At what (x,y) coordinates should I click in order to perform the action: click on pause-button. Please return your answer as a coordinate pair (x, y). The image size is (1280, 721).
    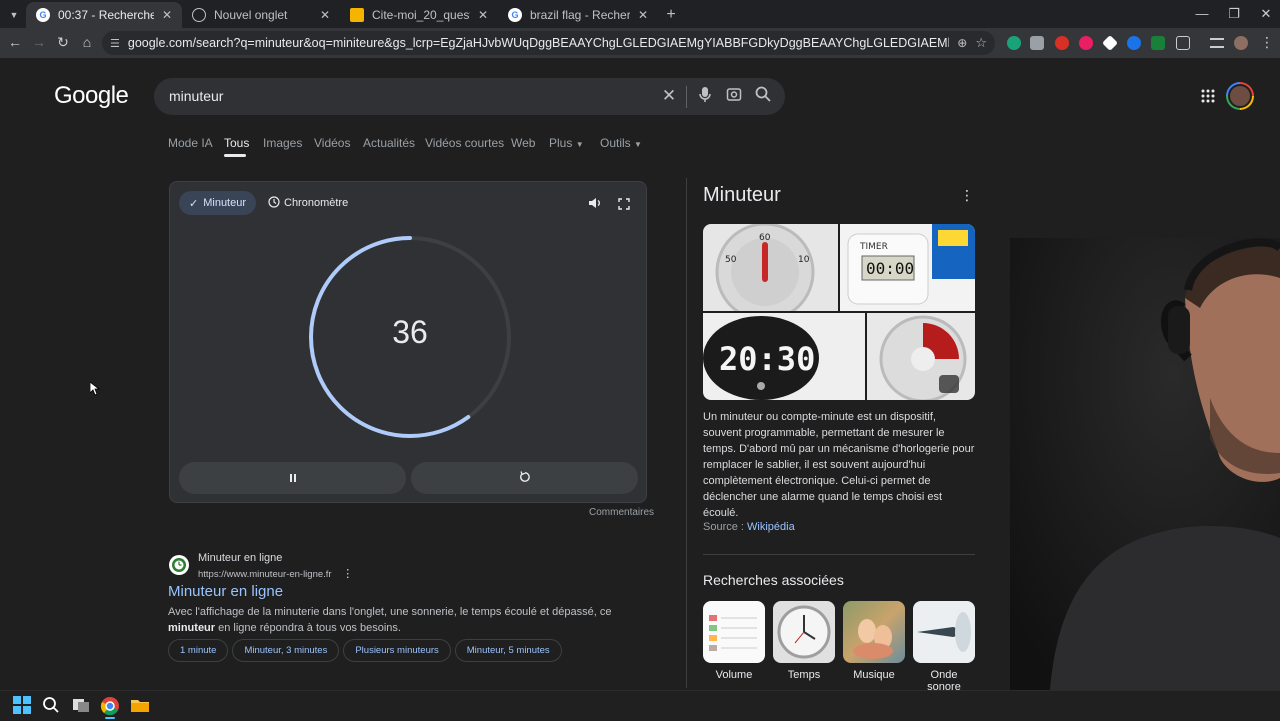
    Looking at the image, I should click on (292, 478).